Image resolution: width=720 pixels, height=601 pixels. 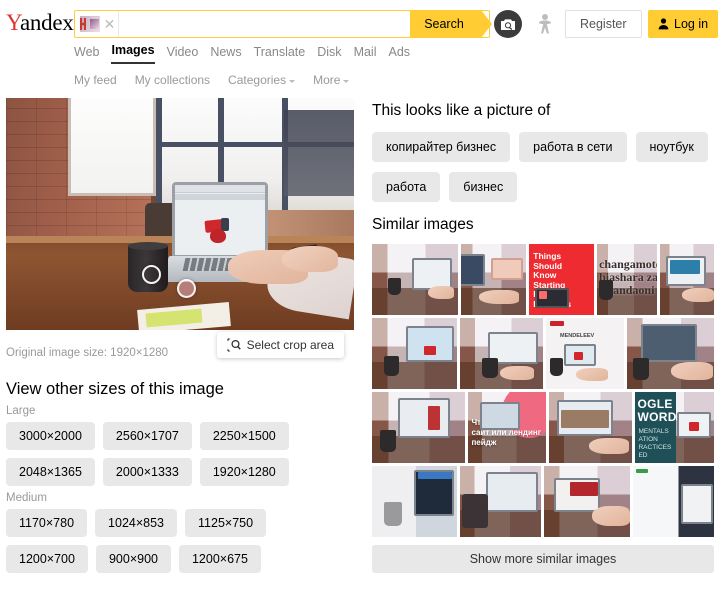 What do you see at coordinates (133, 559) in the screenshot?
I see `size-chip: 900×900` at bounding box center [133, 559].